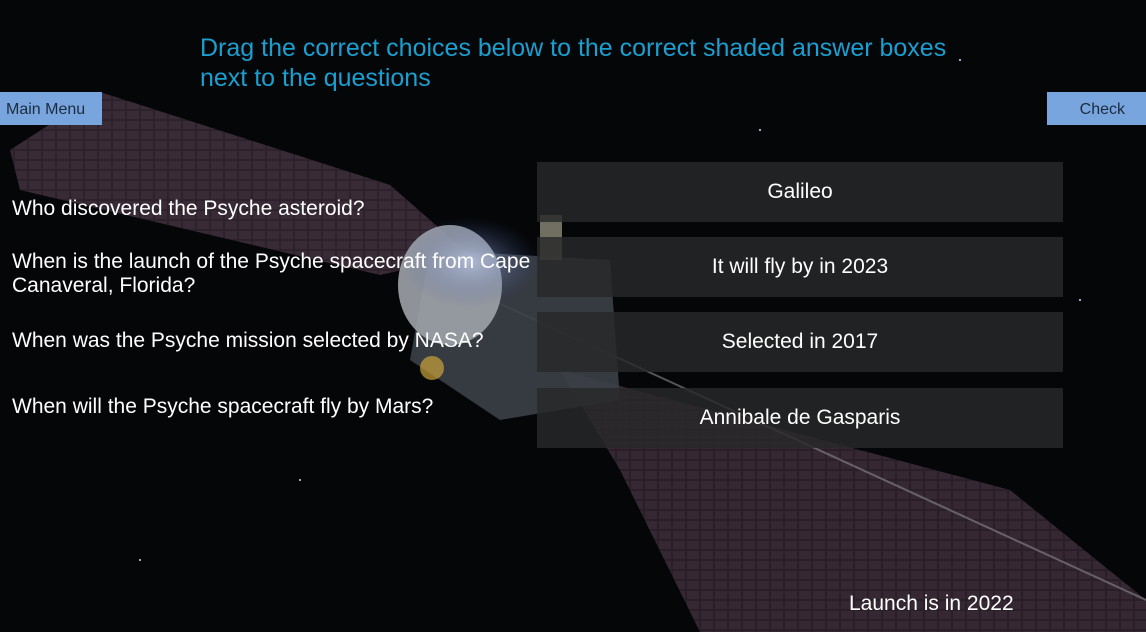 The image size is (1146, 632). What do you see at coordinates (1096, 108) in the screenshot?
I see `check-button: Check` at bounding box center [1096, 108].